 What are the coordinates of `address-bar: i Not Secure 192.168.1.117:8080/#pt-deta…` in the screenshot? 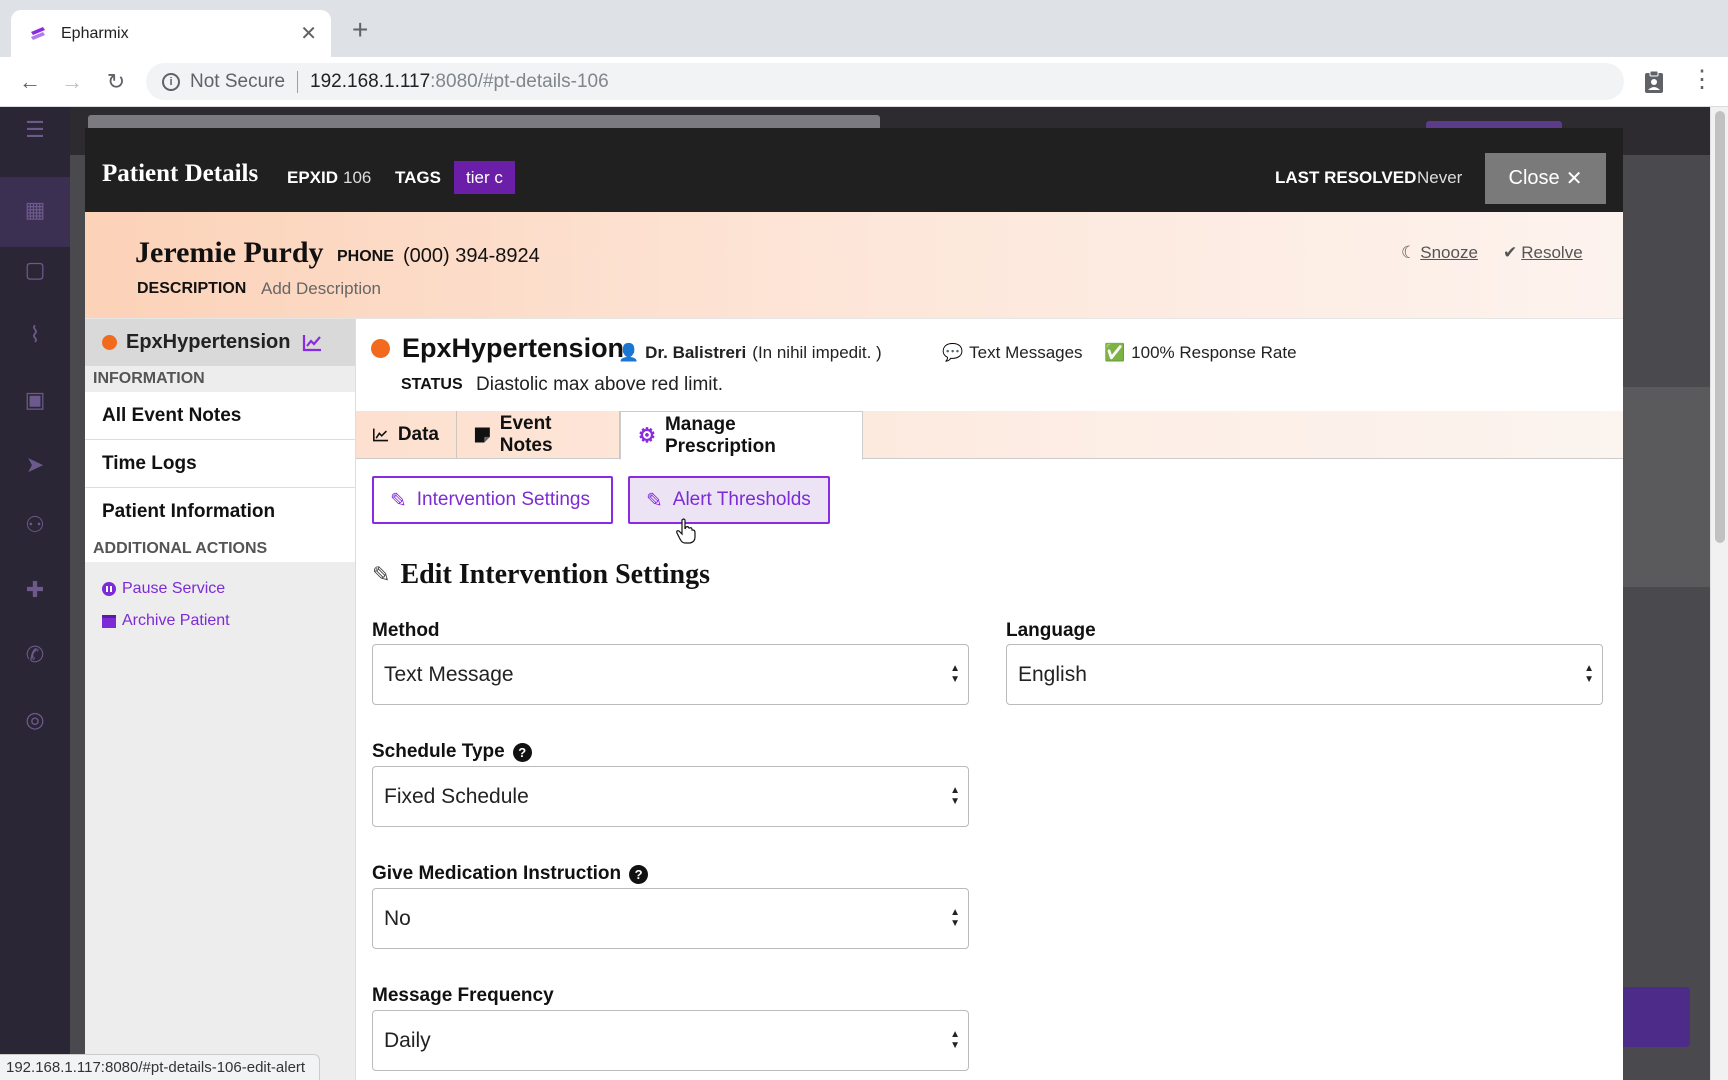 It's located at (885, 81).